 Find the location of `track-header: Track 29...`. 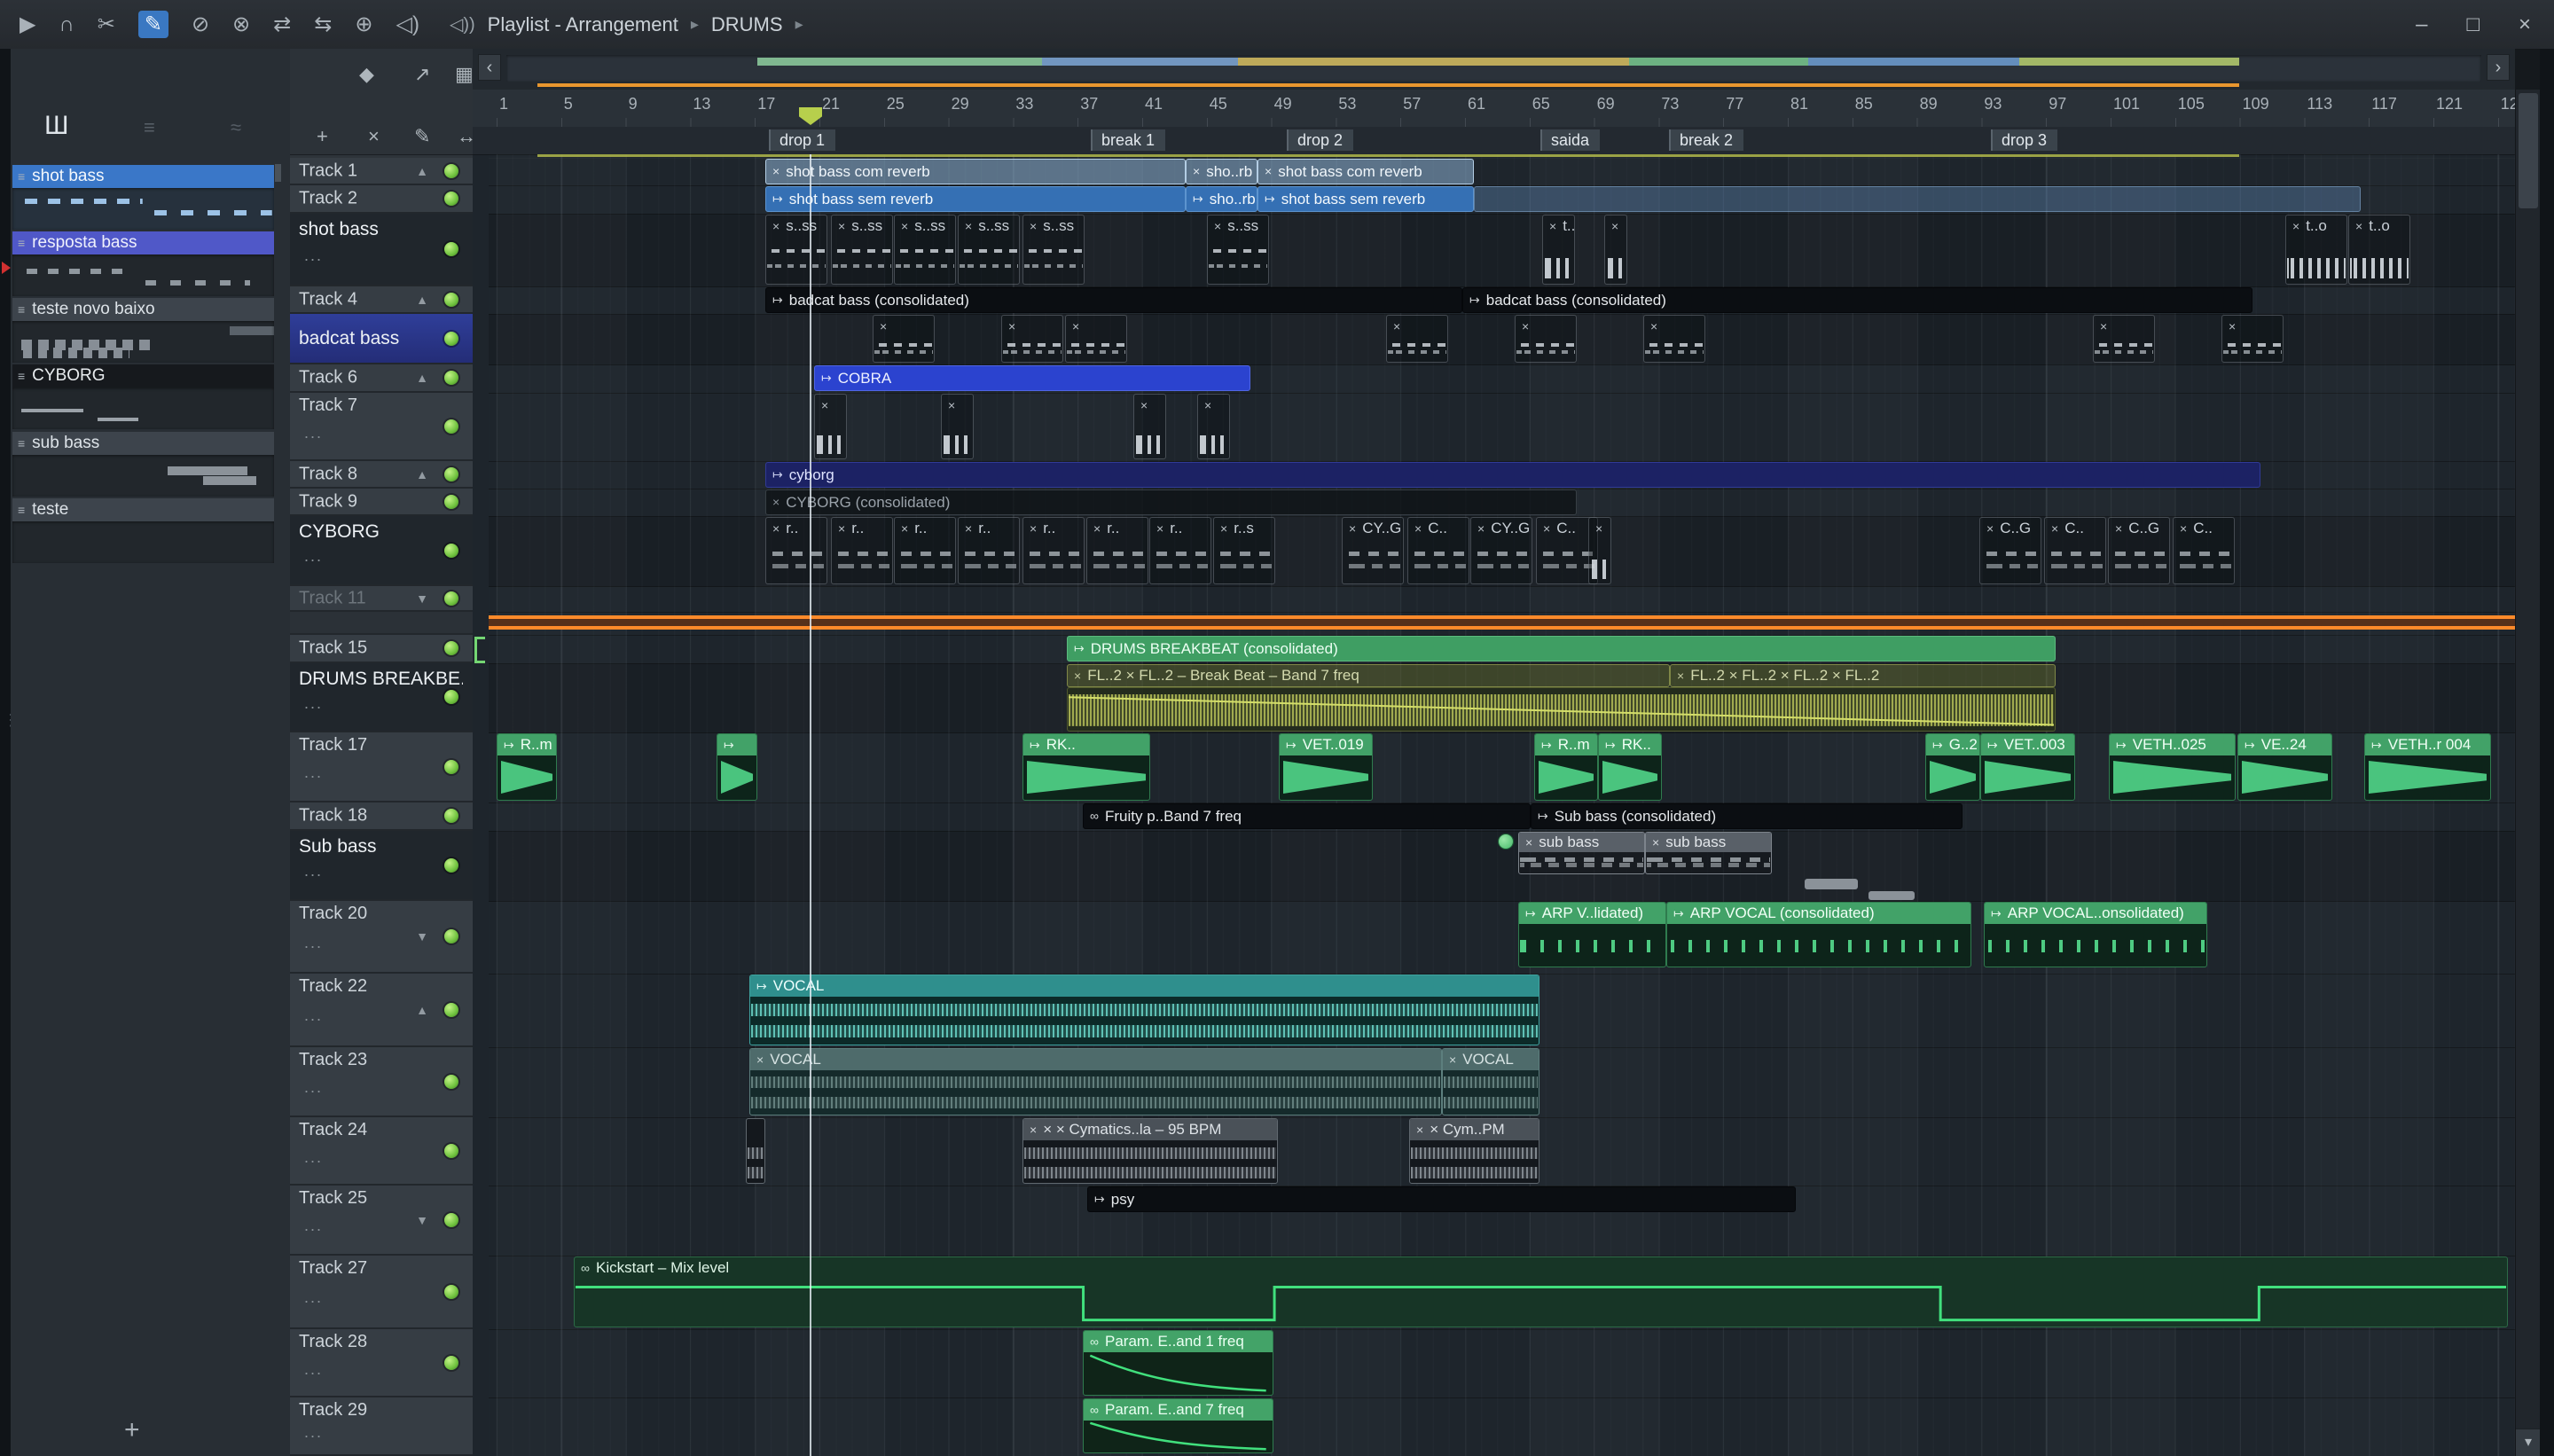

track-header: Track 29... is located at coordinates (381, 1426).